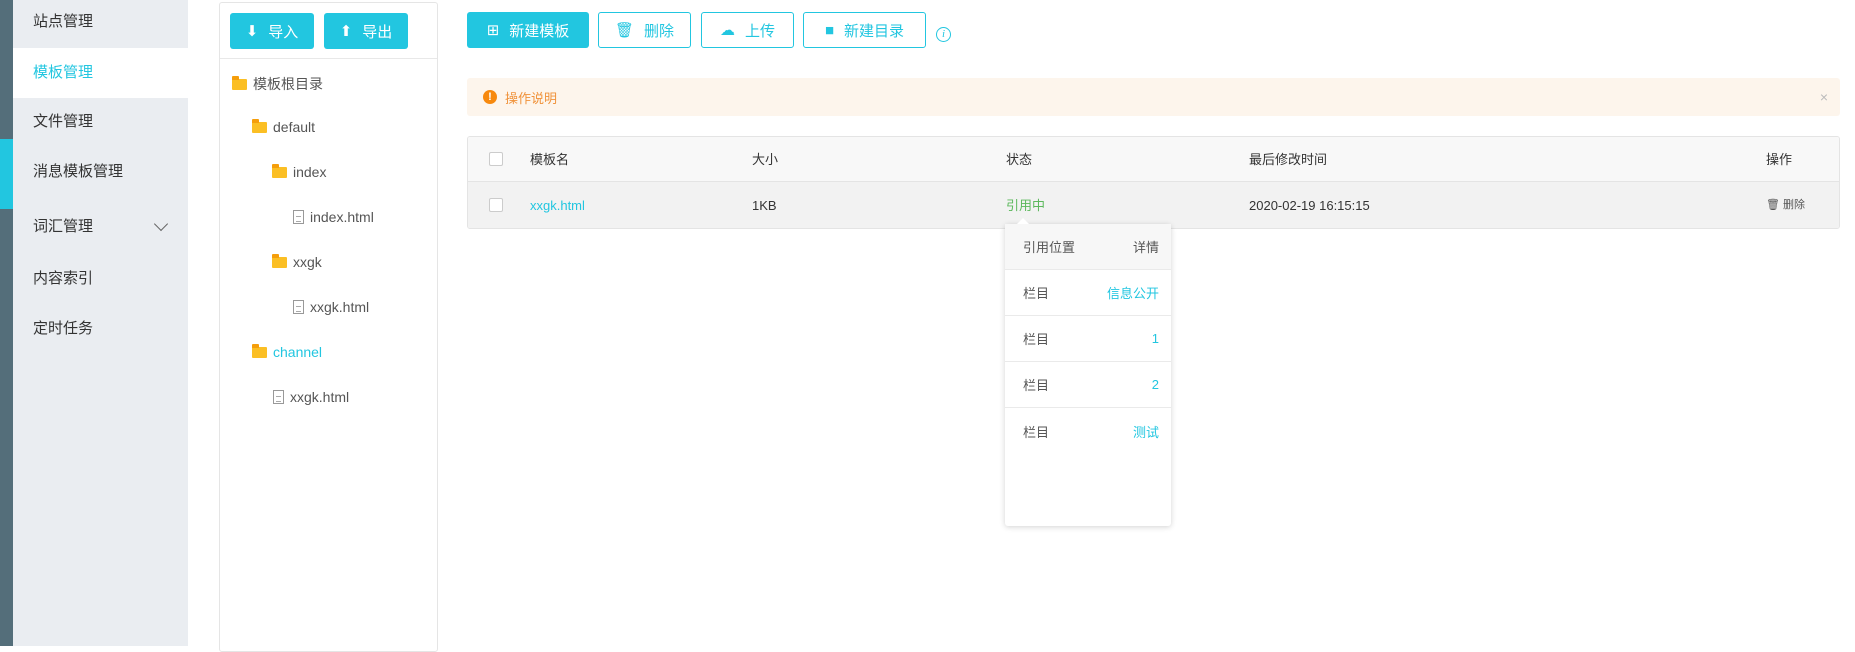  What do you see at coordinates (298, 352) in the screenshot?
I see `node-label: channel` at bounding box center [298, 352].